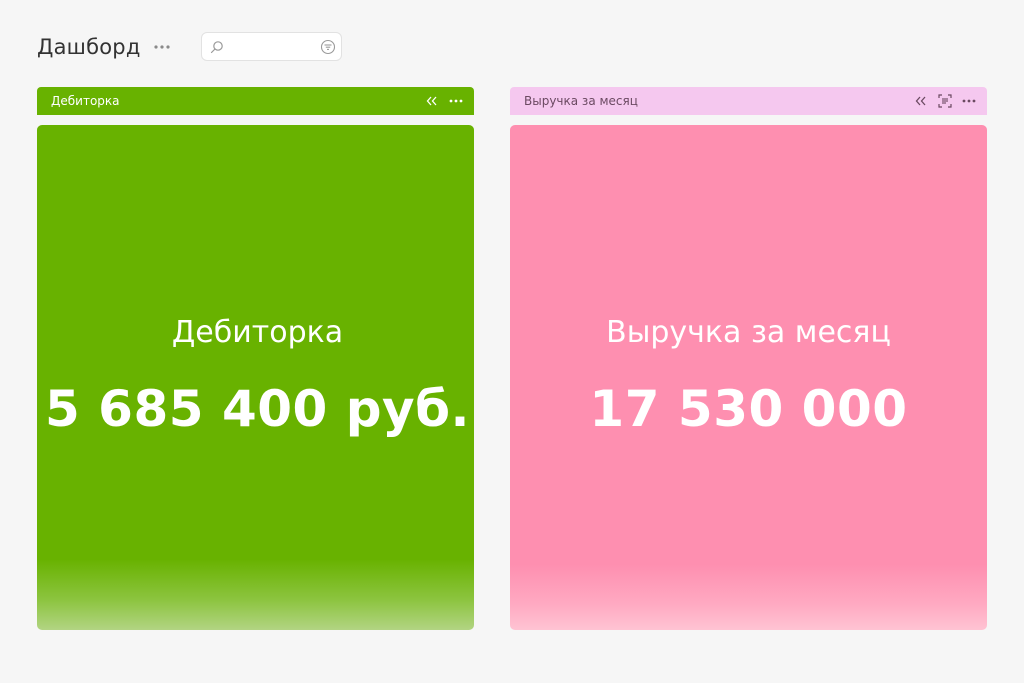 The height and width of the screenshot is (683, 1024). What do you see at coordinates (581, 101) in the screenshot?
I see `widget-header-title: Выручка за месяц` at bounding box center [581, 101].